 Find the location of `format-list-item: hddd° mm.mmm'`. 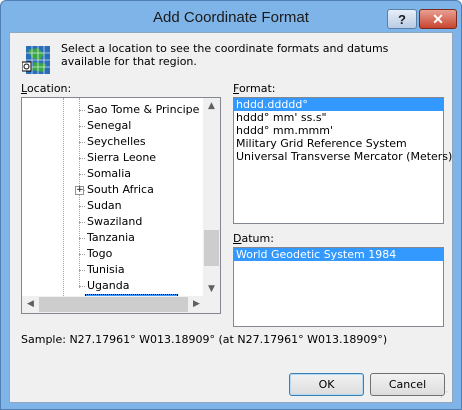

format-list-item: hddd° mm.mmm' is located at coordinates (338, 130).